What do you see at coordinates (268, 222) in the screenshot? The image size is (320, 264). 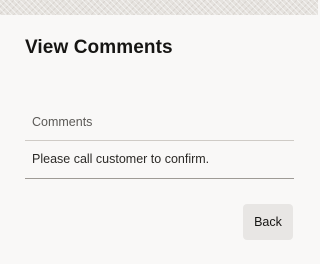 I see `back-button: Back` at bounding box center [268, 222].